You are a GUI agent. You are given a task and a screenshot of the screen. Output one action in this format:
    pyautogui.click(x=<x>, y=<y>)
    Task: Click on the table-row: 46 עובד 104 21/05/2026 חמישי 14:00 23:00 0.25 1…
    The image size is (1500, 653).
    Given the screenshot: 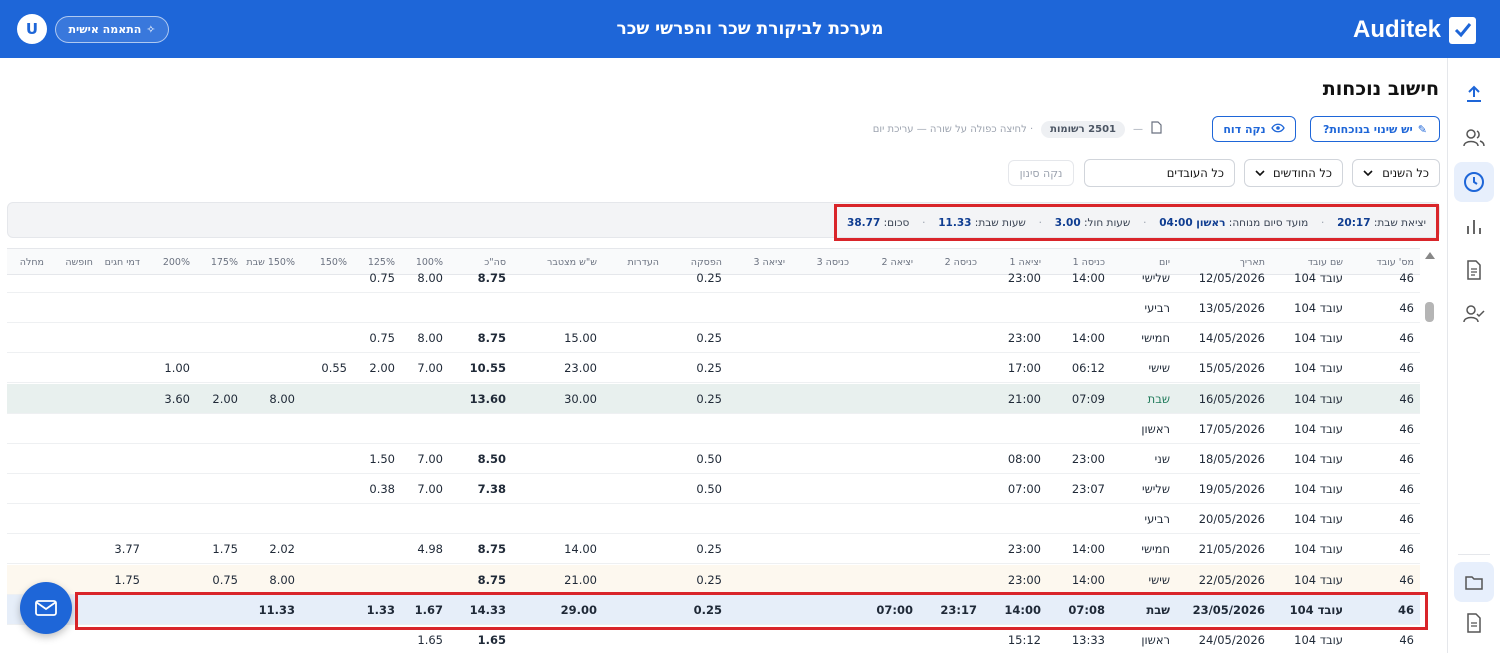 What is the action you would take?
    pyautogui.click(x=713, y=549)
    